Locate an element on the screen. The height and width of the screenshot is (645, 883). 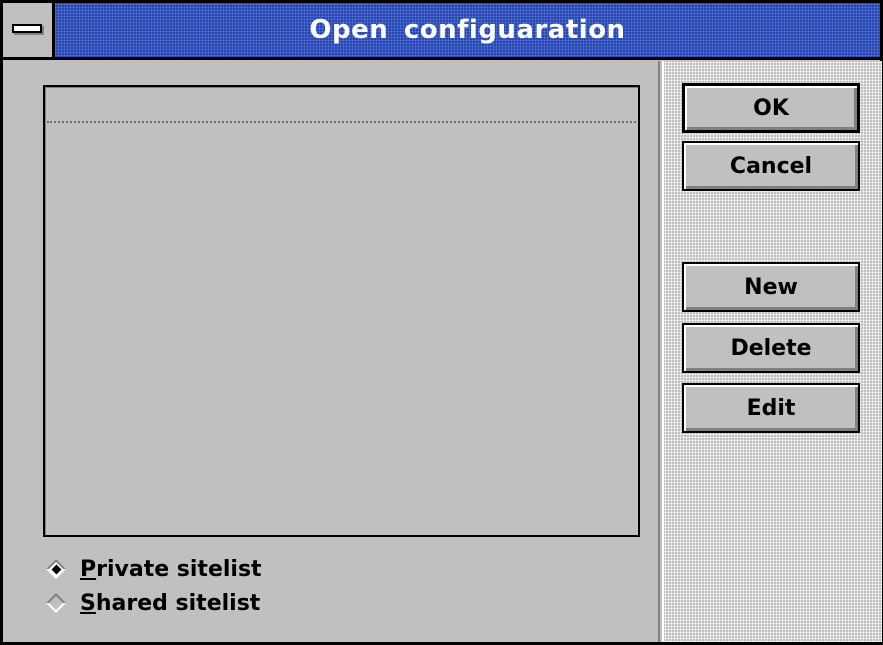
shared-sitelist-label: Shared sitelist is located at coordinates (170, 603).